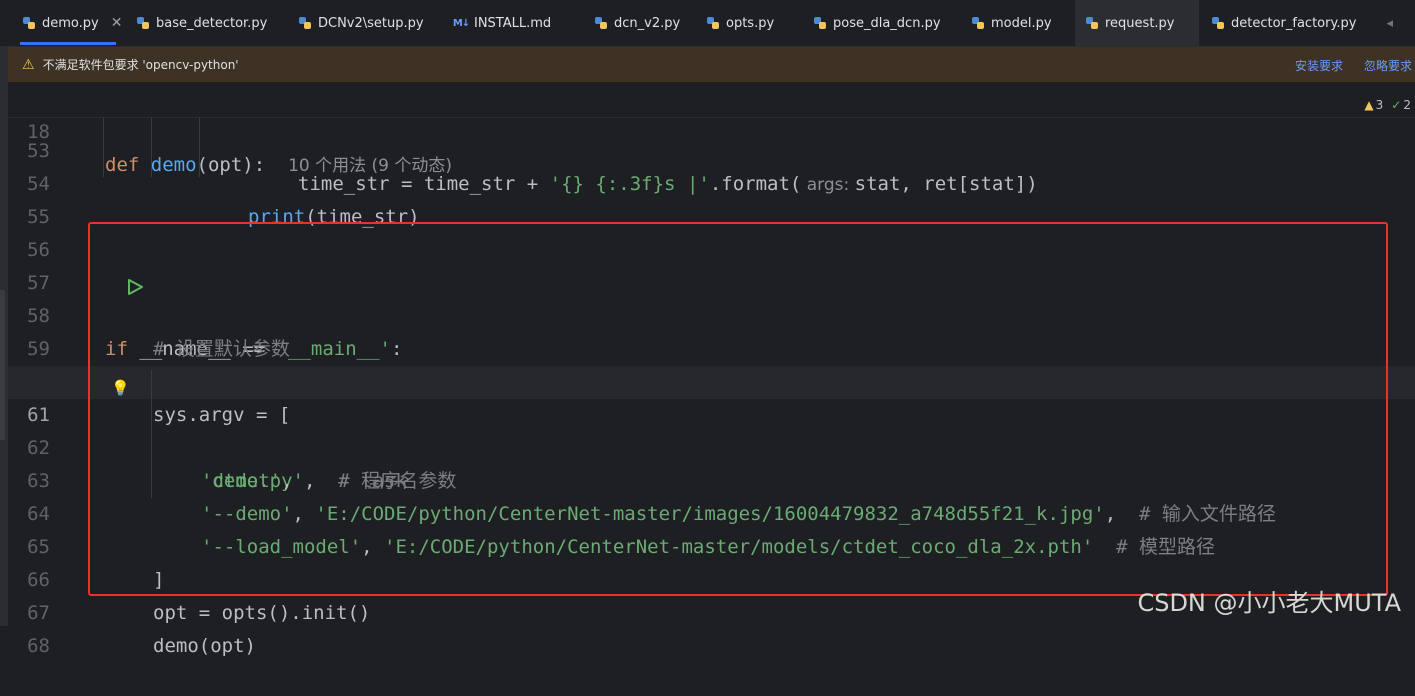  I want to click on code-line: 59 import sys, so click(711, 346).